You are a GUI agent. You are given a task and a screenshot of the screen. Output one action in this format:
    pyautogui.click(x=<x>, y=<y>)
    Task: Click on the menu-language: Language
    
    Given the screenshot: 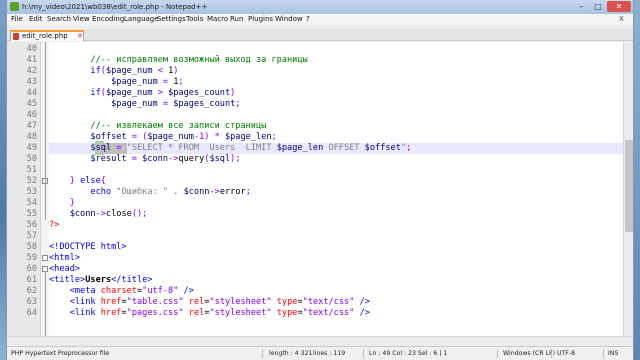 What is the action you would take?
    pyautogui.click(x=141, y=19)
    